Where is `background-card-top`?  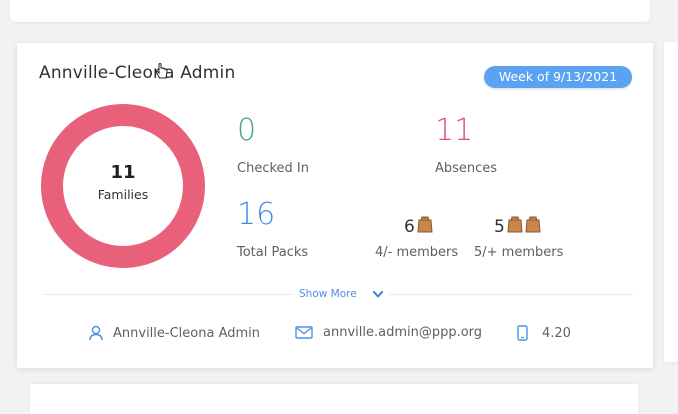 background-card-top is located at coordinates (330, 11).